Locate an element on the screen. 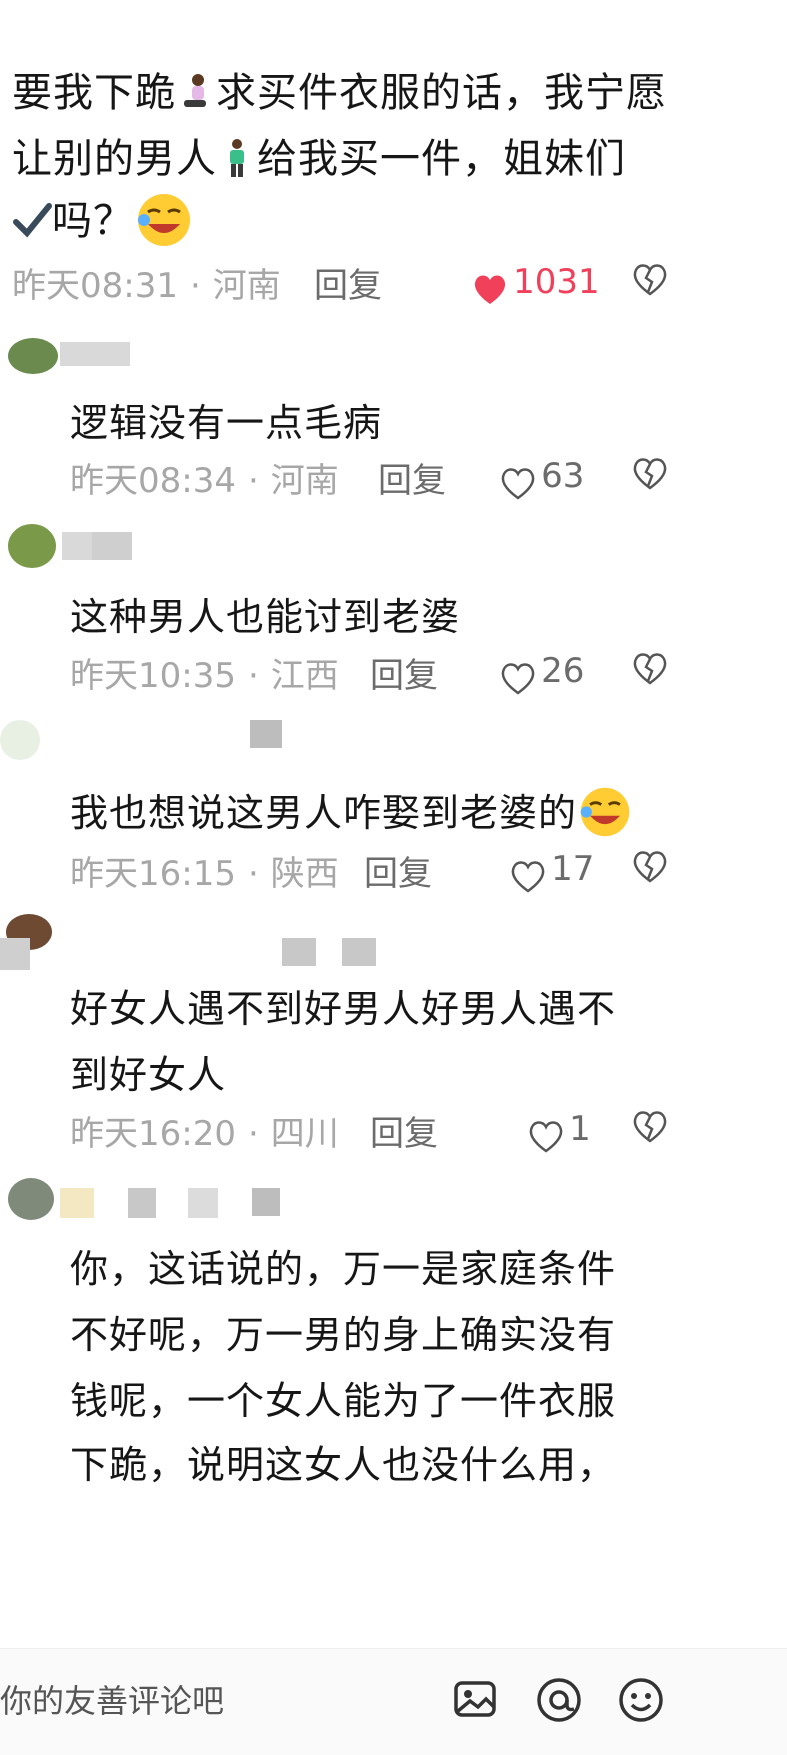 The image size is (787, 1755). timestamp: 昨天16:20 is located at coordinates (153, 1134).